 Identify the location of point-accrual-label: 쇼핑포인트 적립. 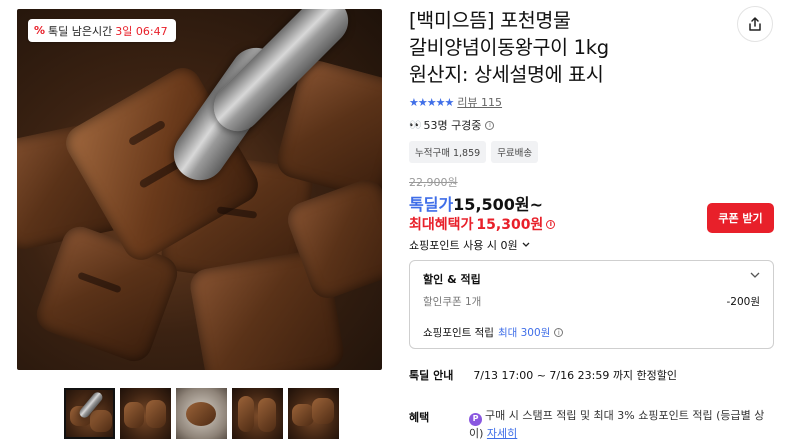
(458, 333).